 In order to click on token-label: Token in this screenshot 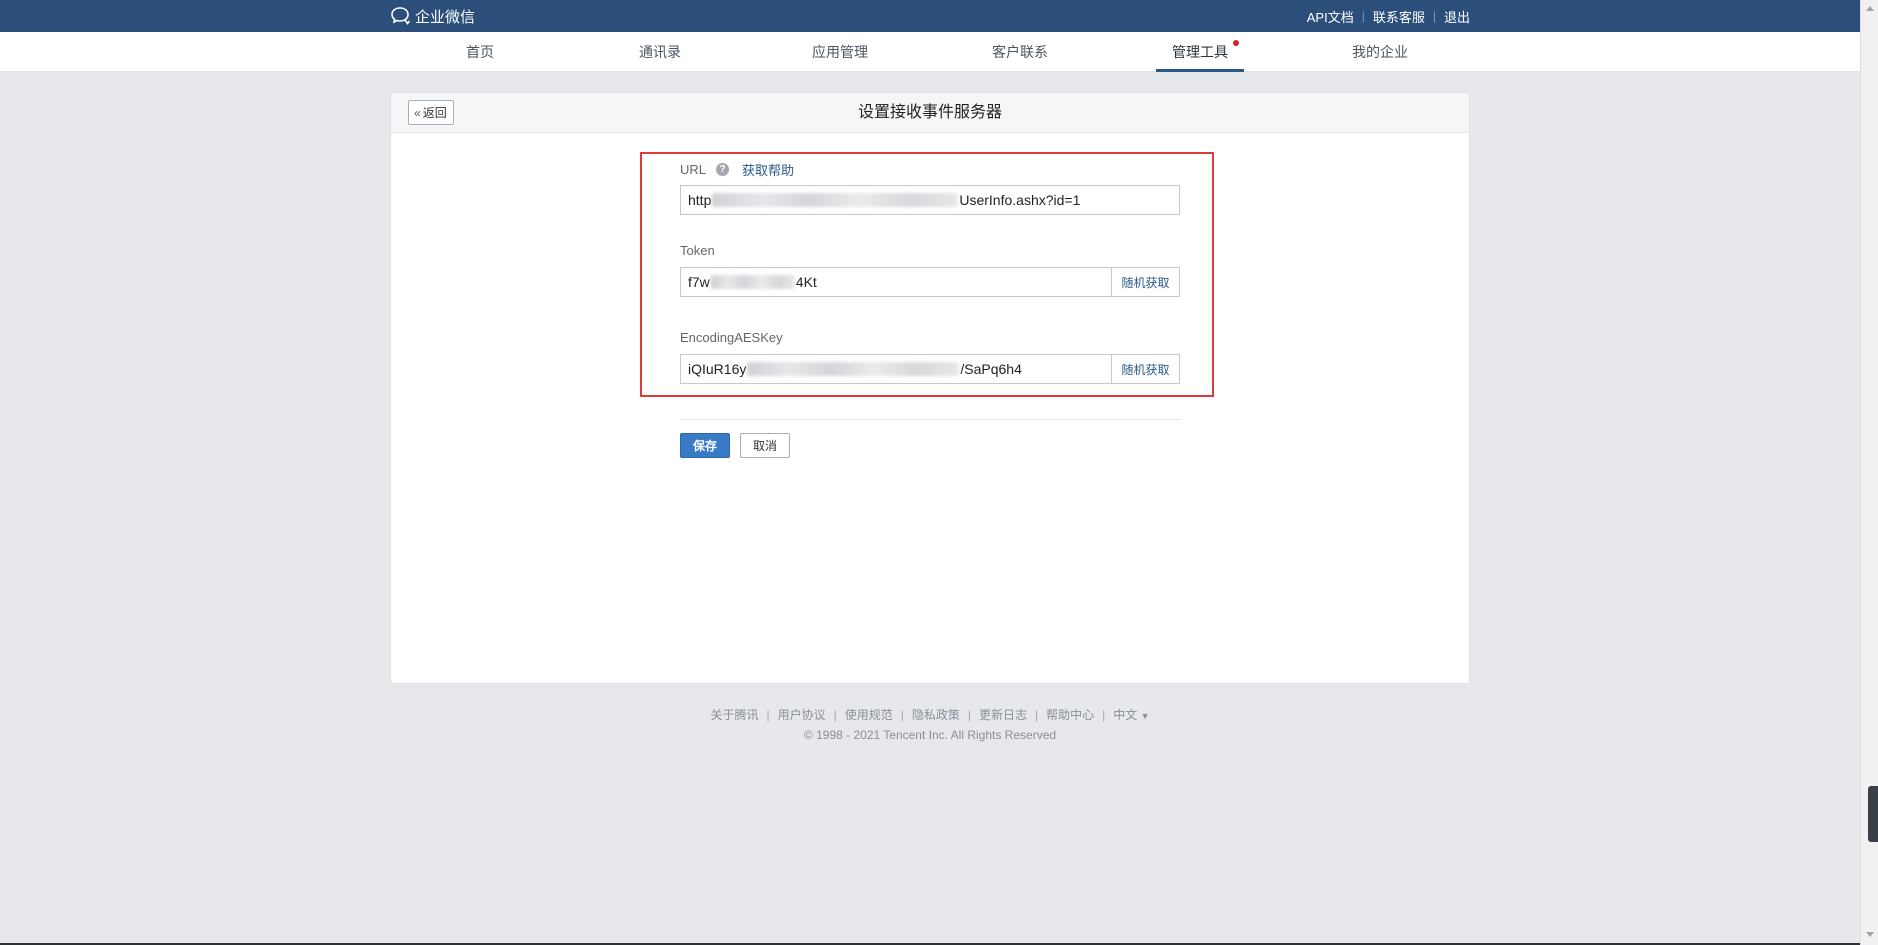, I will do `click(697, 250)`.